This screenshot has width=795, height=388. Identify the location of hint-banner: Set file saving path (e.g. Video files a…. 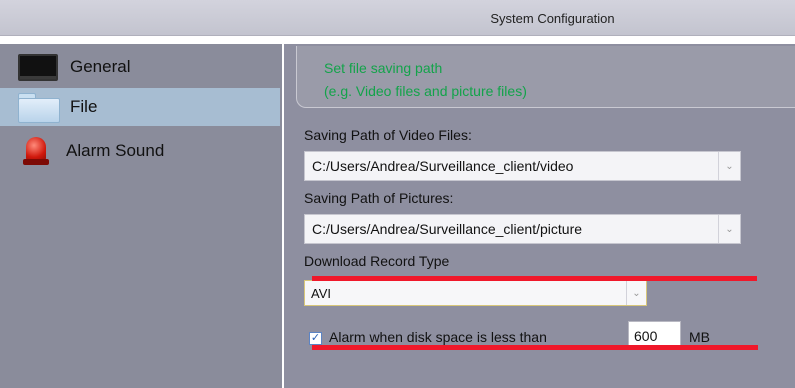
(545, 77).